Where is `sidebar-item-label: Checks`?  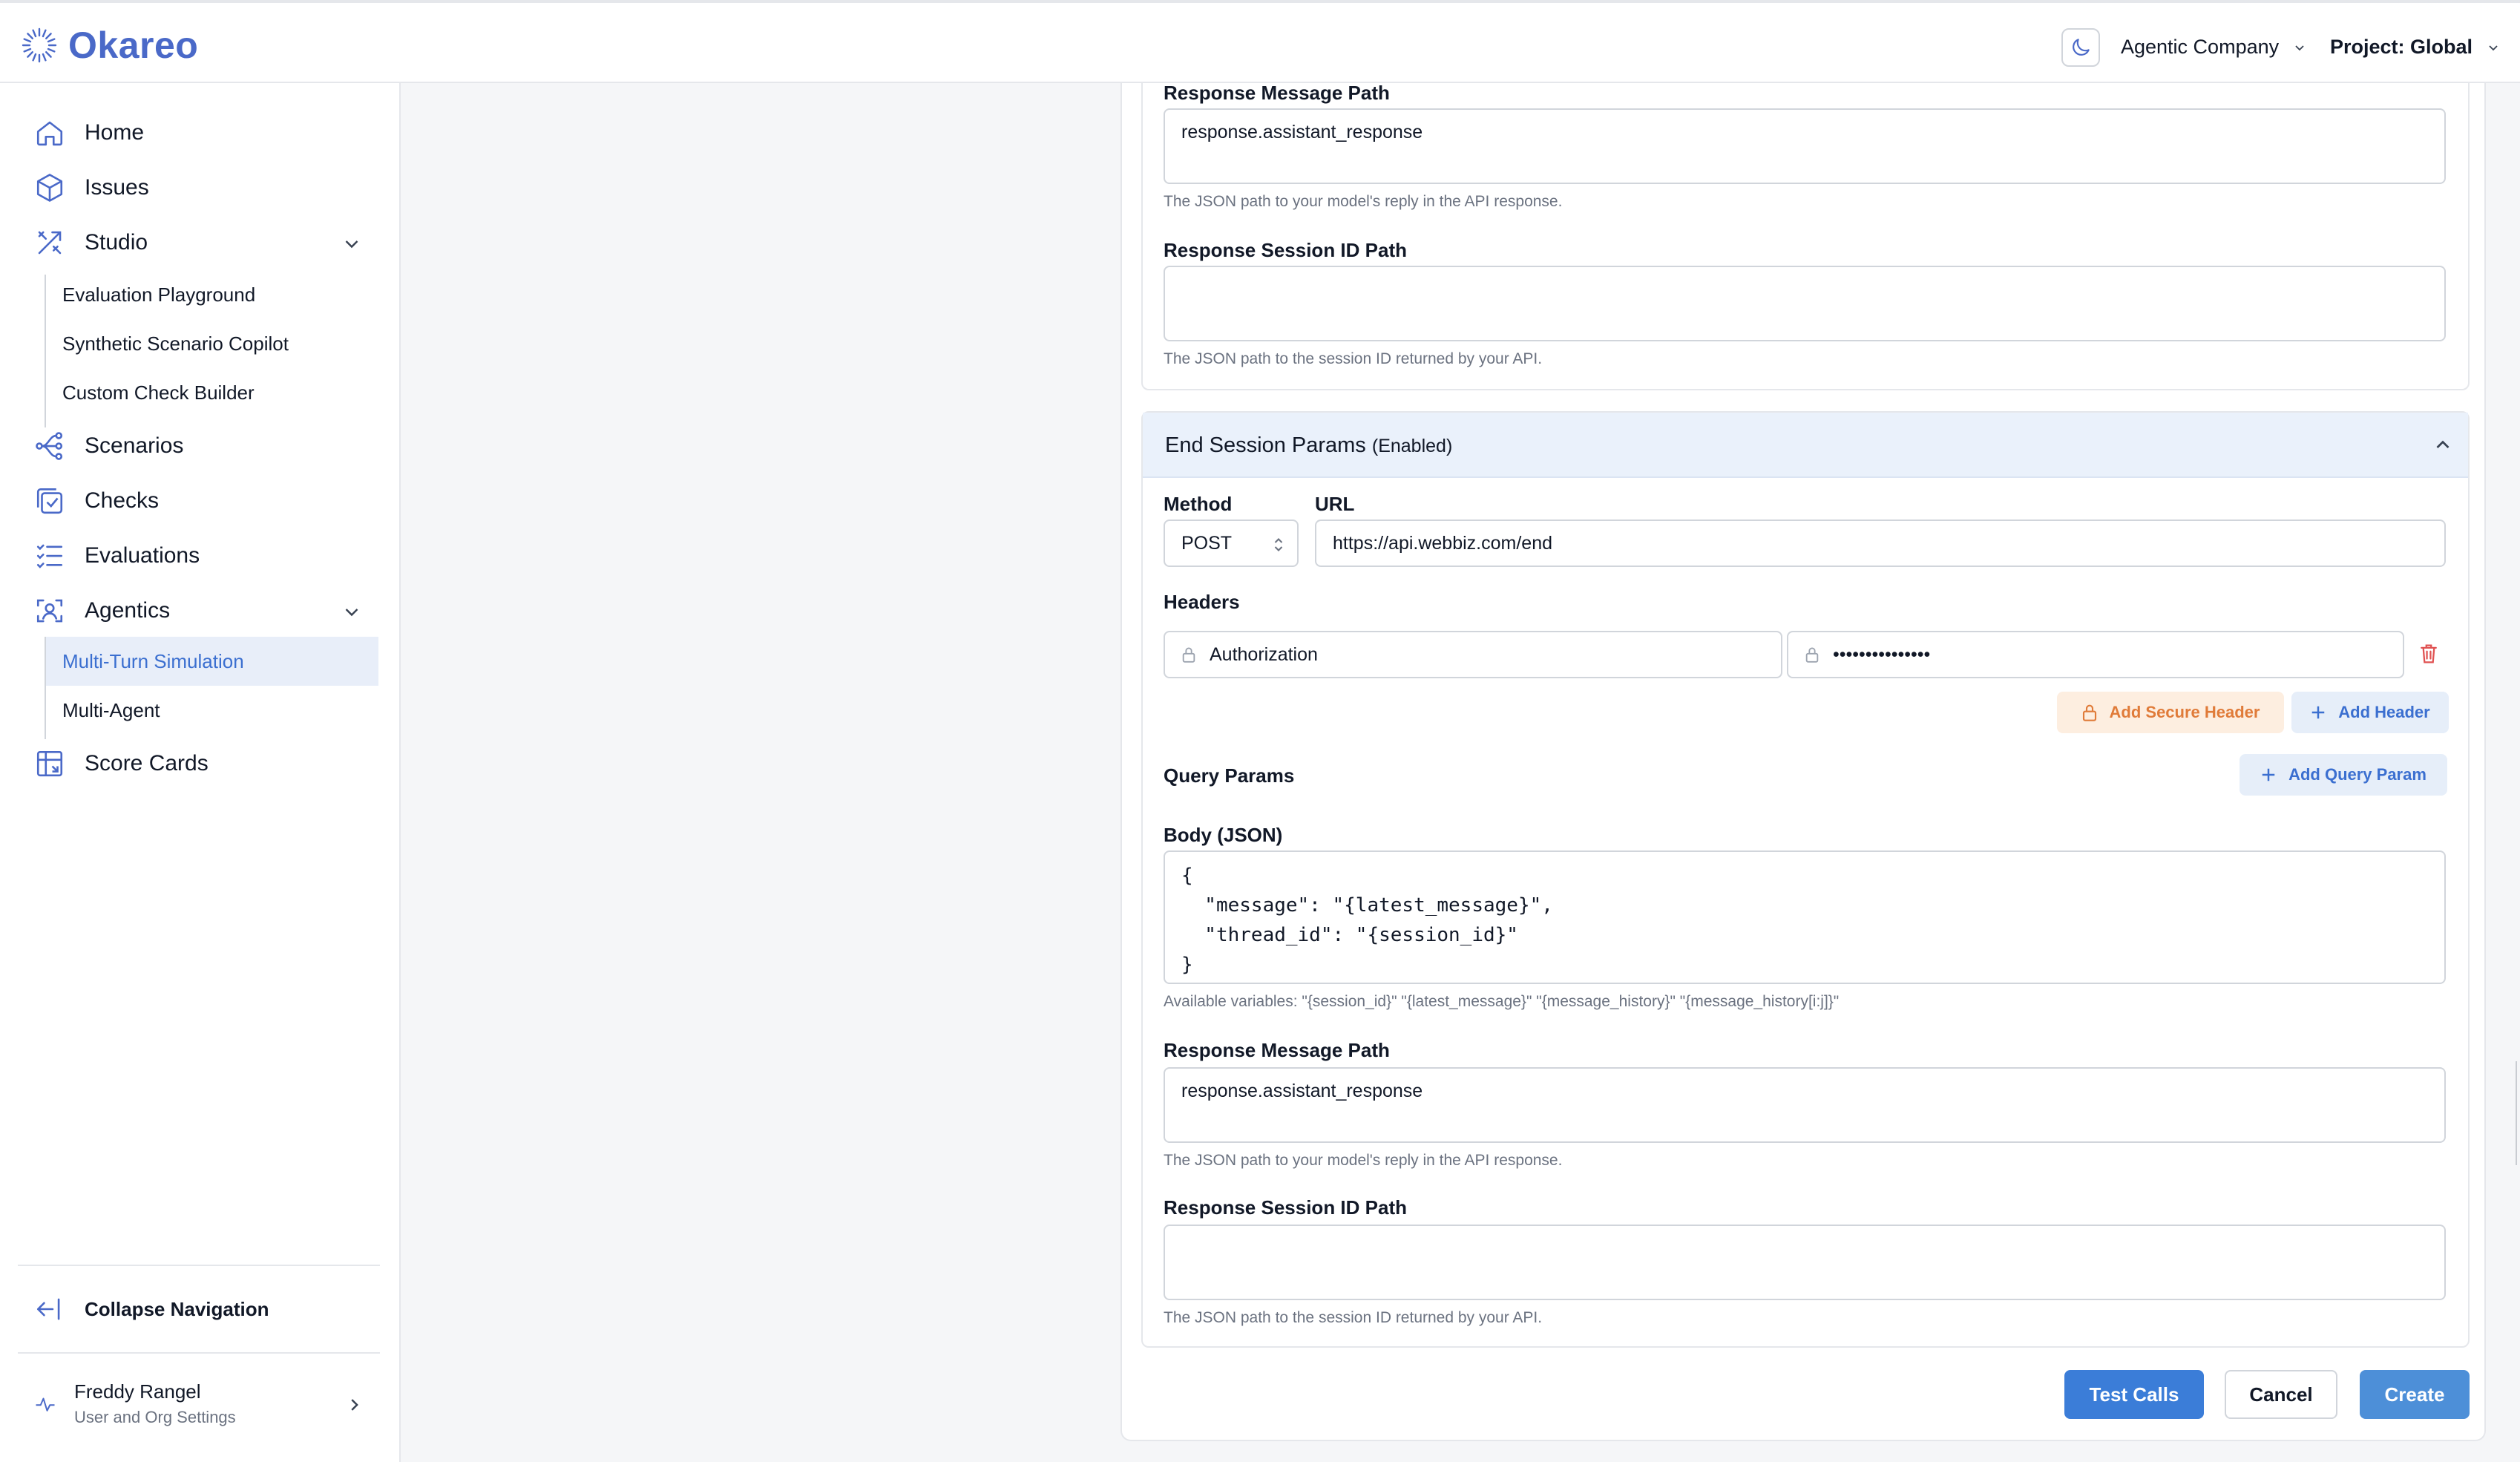 sidebar-item-label: Checks is located at coordinates (123, 500).